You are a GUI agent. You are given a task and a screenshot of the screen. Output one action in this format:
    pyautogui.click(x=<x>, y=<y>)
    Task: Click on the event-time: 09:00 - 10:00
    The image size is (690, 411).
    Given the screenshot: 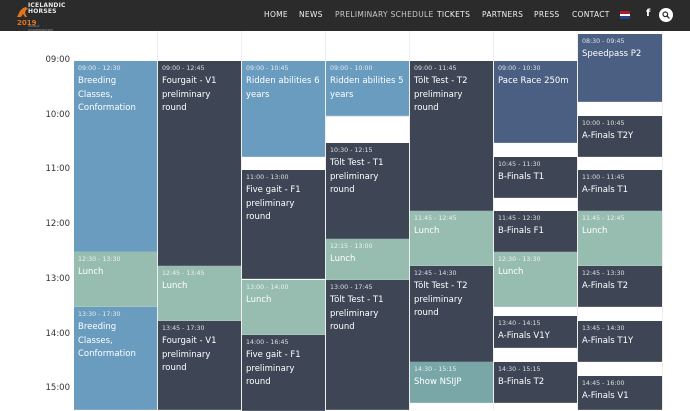 What is the action you would take?
    pyautogui.click(x=351, y=68)
    